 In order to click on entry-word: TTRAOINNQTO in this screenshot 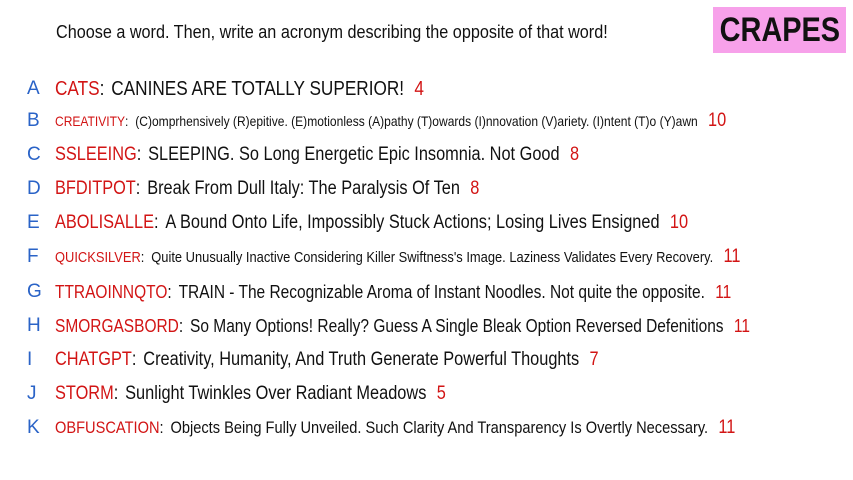, I will do `click(111, 291)`.